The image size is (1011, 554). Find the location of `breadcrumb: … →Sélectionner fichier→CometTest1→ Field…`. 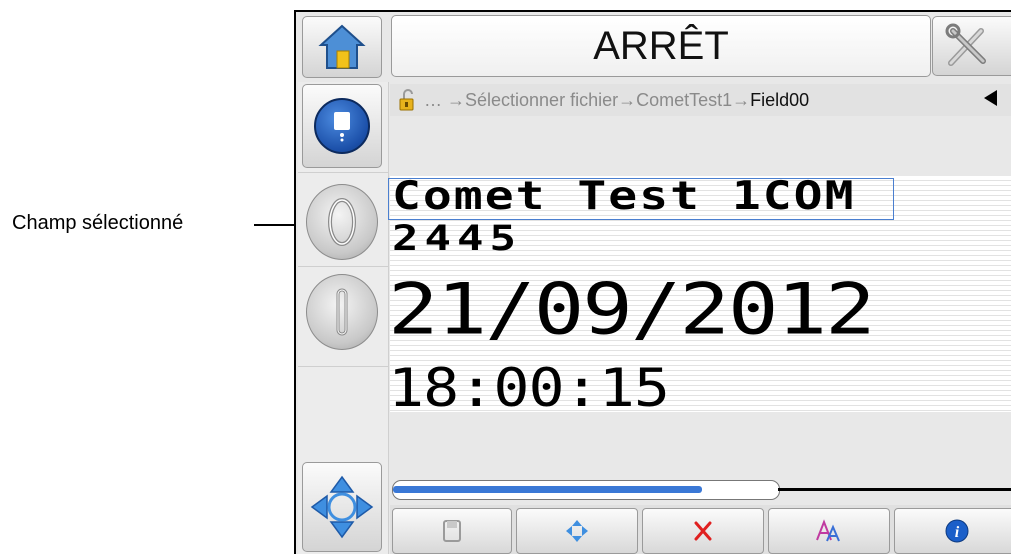

breadcrumb: … →Sélectionner fichier→CometTest1→ Field… is located at coordinates (700, 100).